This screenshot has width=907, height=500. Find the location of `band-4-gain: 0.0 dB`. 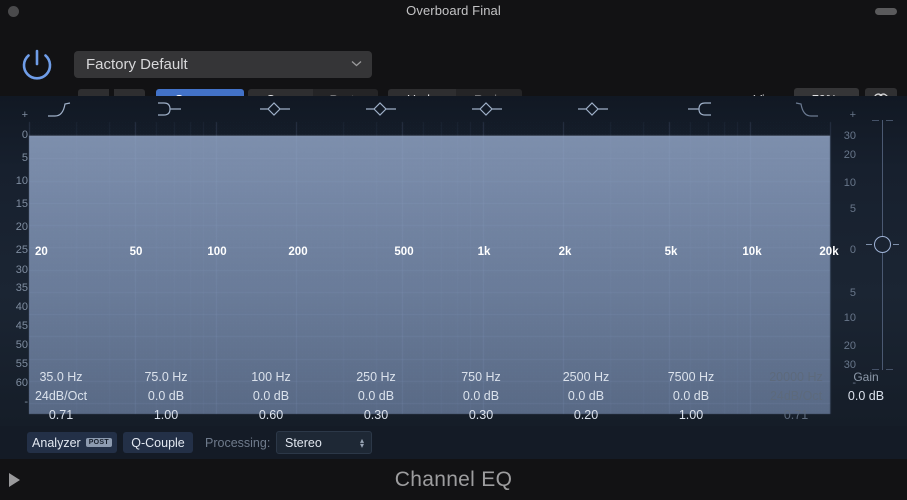

band-4-gain: 0.0 dB is located at coordinates (376, 396).